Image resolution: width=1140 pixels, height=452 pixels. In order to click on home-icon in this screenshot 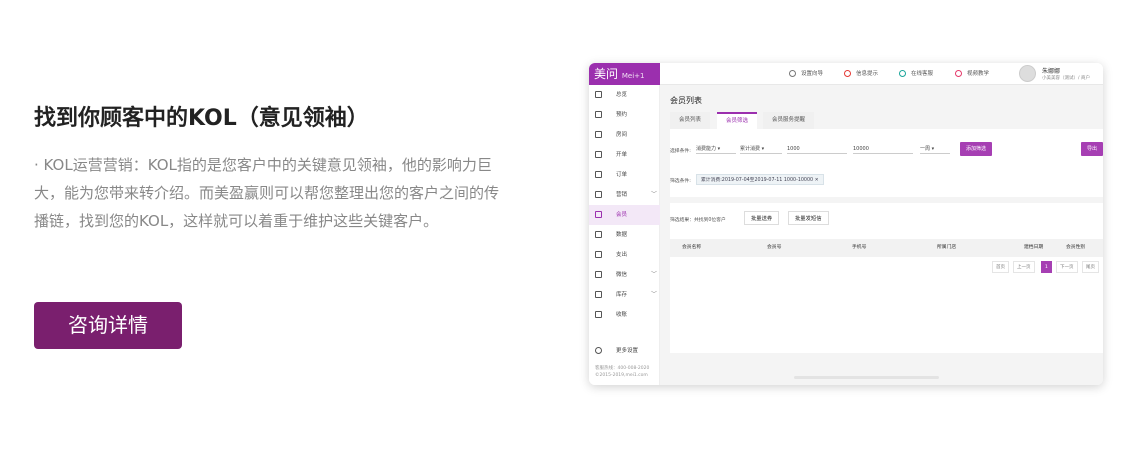, I will do `click(598, 94)`.